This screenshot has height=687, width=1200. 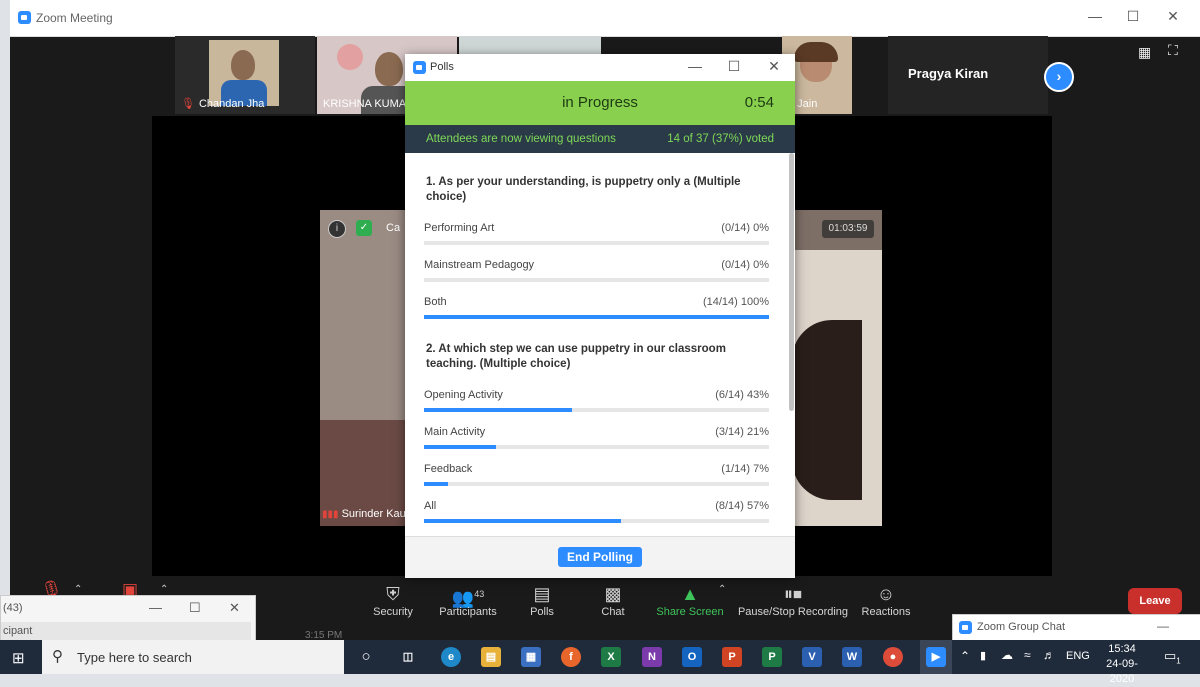 I want to click on active-speaker-tile: Pragya Kiran ›, so click(x=981, y=75).